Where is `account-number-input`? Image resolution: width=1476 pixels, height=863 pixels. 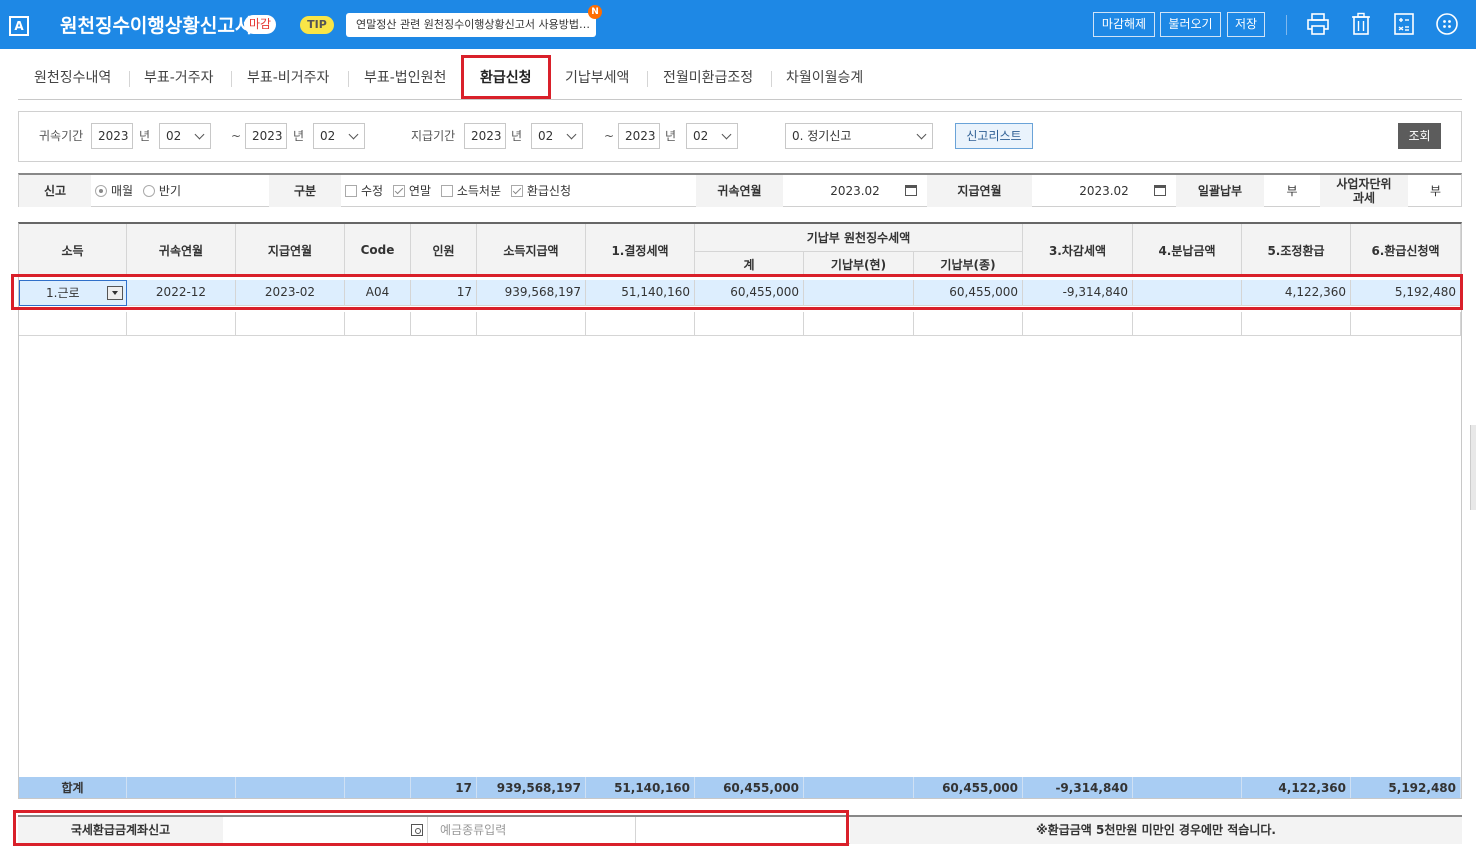 account-number-input is located at coordinates (741, 830).